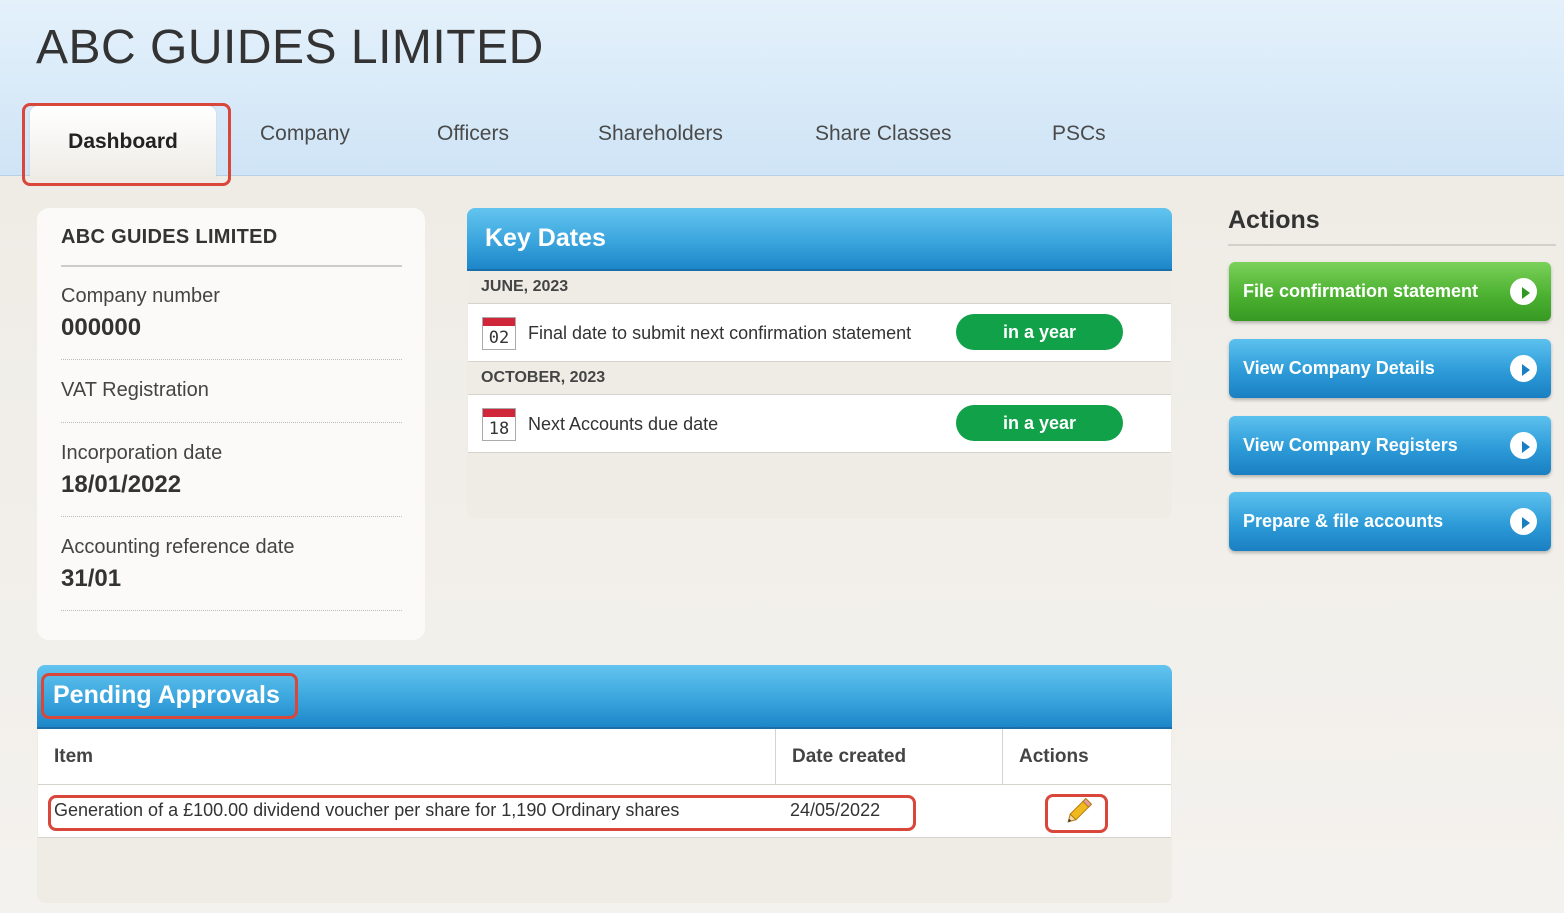 Image resolution: width=1564 pixels, height=913 pixels. I want to click on tab-dashboard: Dashboard, so click(123, 142).